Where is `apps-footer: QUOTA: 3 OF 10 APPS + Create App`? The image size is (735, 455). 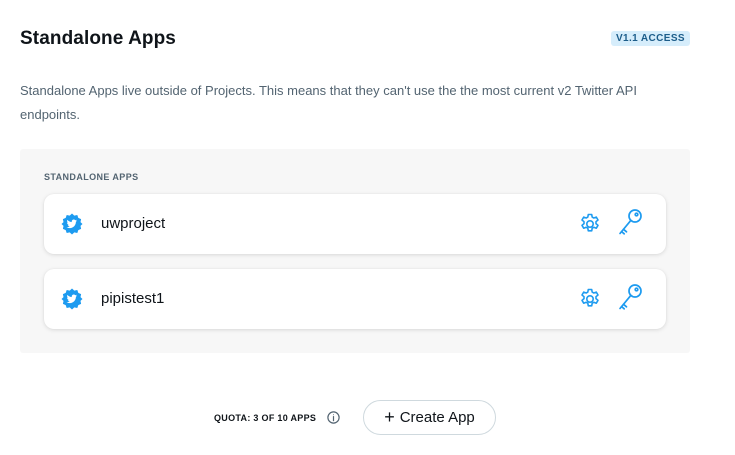 apps-footer: QUOTA: 3 OF 10 APPS + Create App is located at coordinates (367, 418).